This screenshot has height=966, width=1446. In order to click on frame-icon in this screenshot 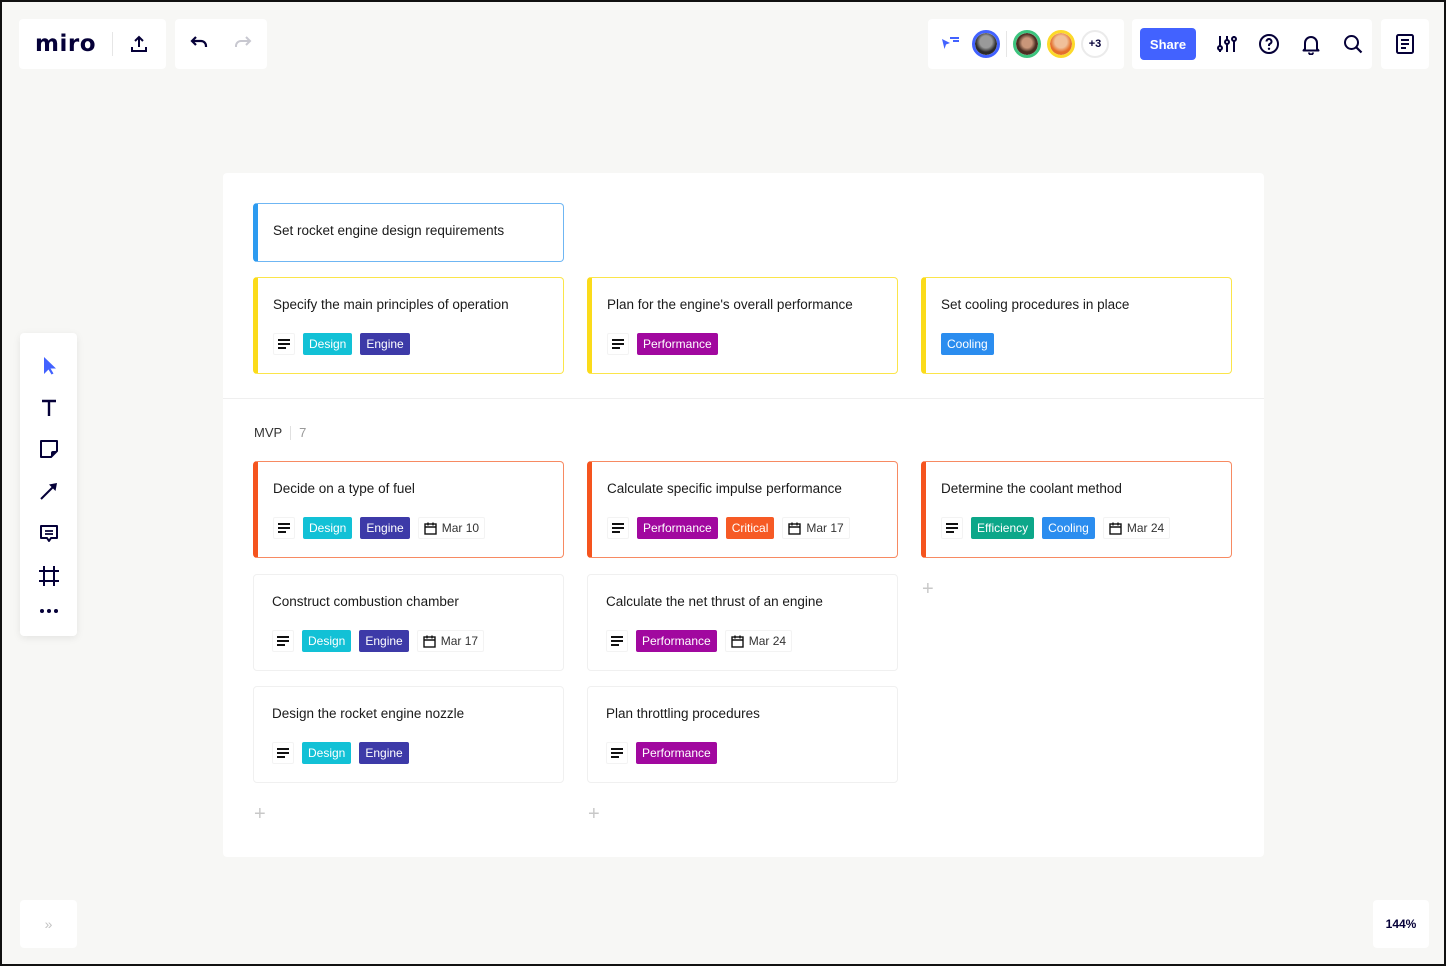, I will do `click(48, 576)`.